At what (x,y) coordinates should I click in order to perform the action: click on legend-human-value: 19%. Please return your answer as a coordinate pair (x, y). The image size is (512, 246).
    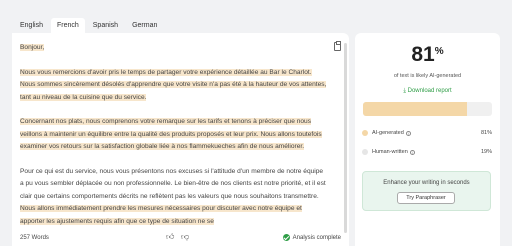
    Looking at the image, I should click on (486, 152).